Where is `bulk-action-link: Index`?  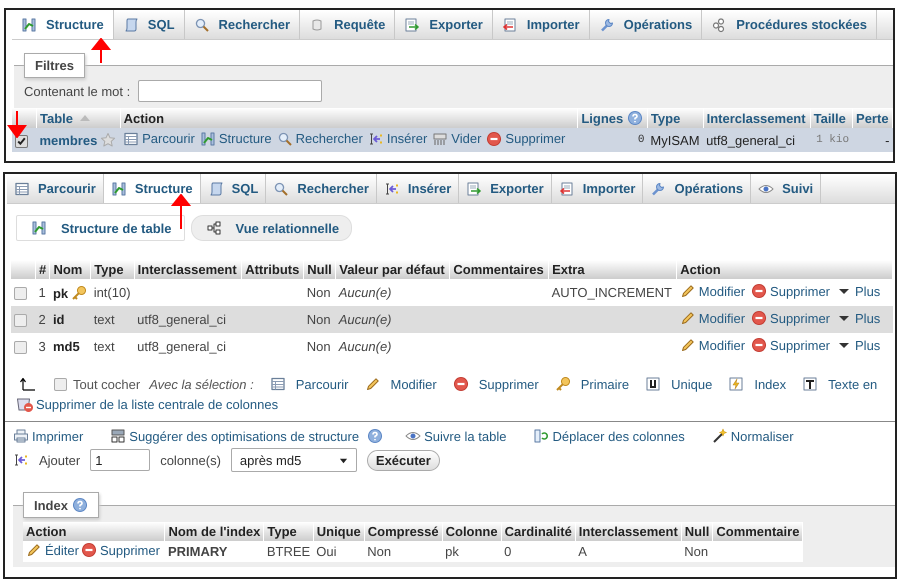
bulk-action-link: Index is located at coordinates (753, 384).